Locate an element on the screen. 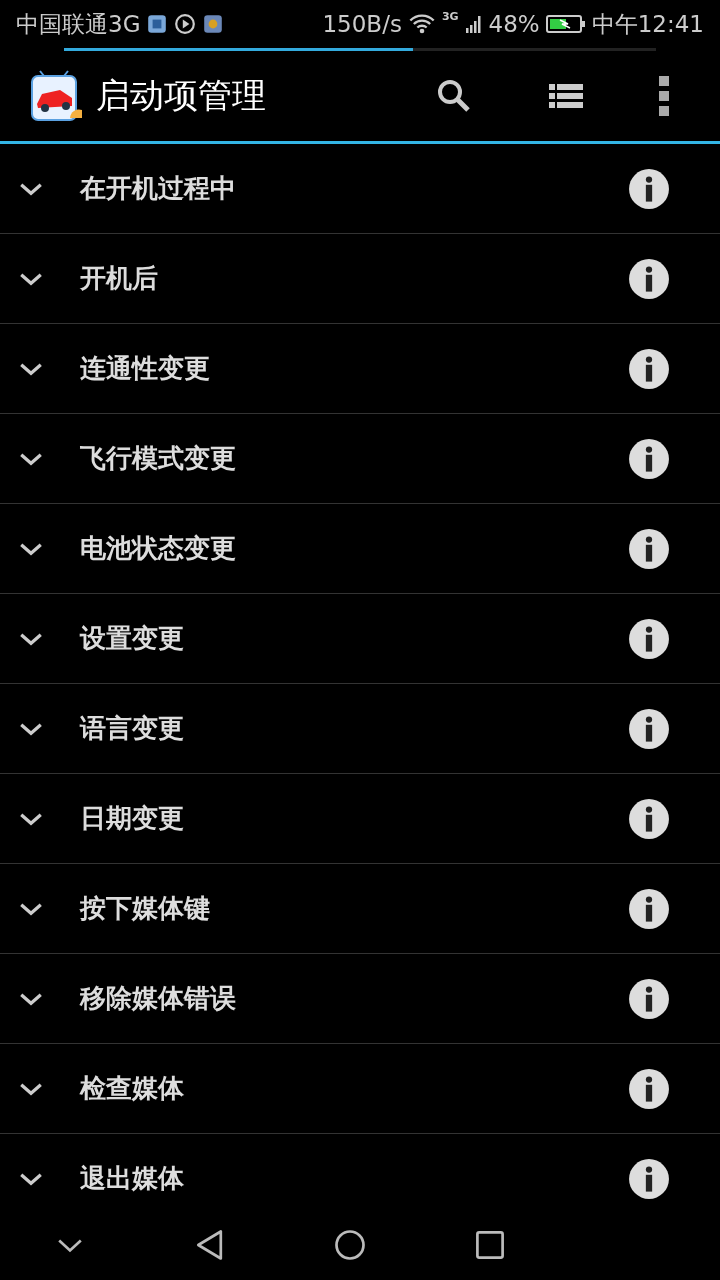  network-speed: 150B/s is located at coordinates (362, 24).